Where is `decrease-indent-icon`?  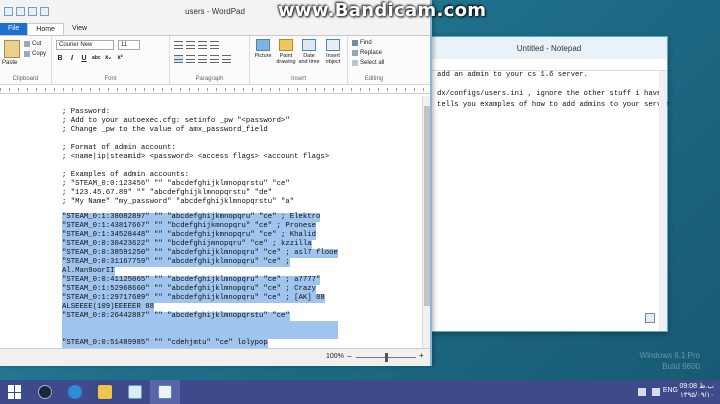 decrease-indent-icon is located at coordinates (178, 45).